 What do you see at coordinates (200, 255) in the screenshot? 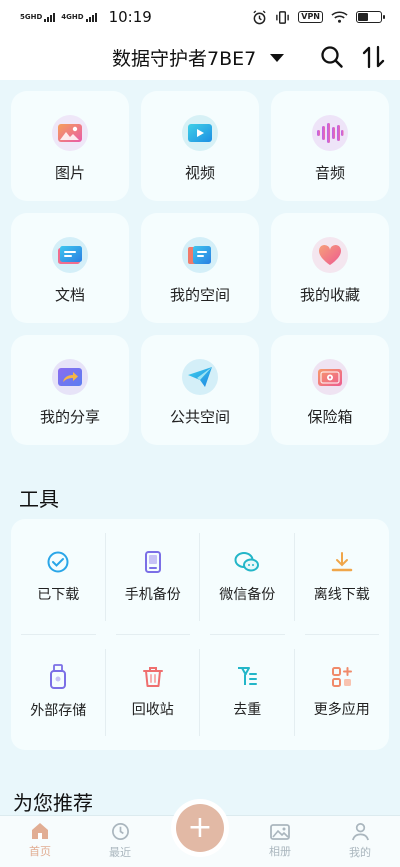
I see `space-icon` at bounding box center [200, 255].